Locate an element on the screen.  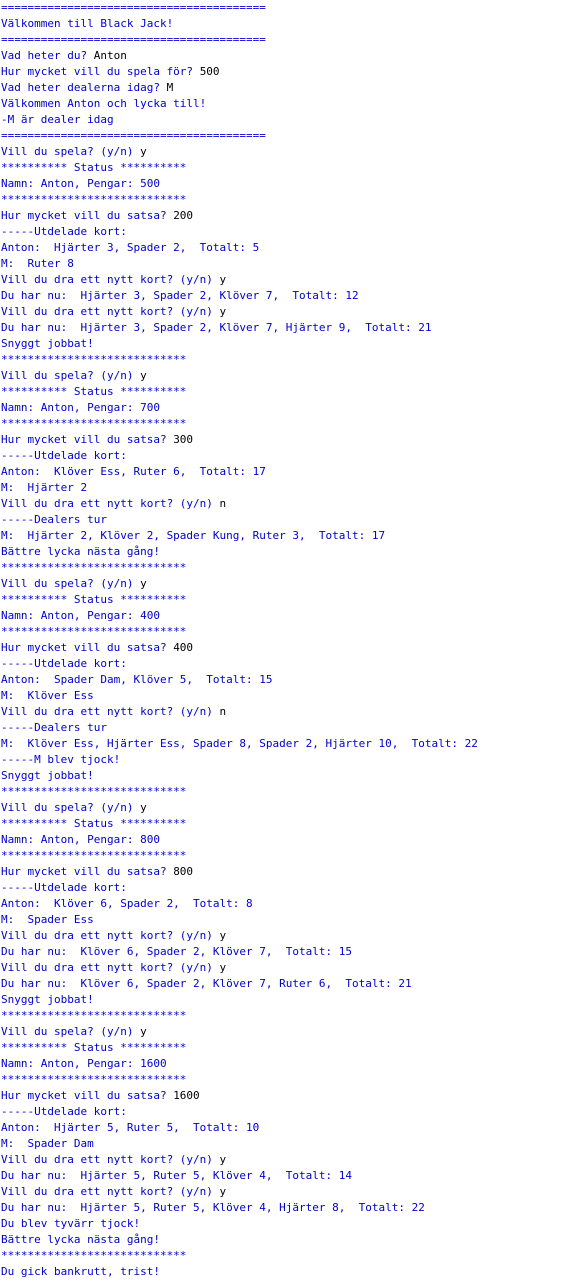
console-line: Hur mycket vill du satsa? 1600 is located at coordinates (294, 1096).